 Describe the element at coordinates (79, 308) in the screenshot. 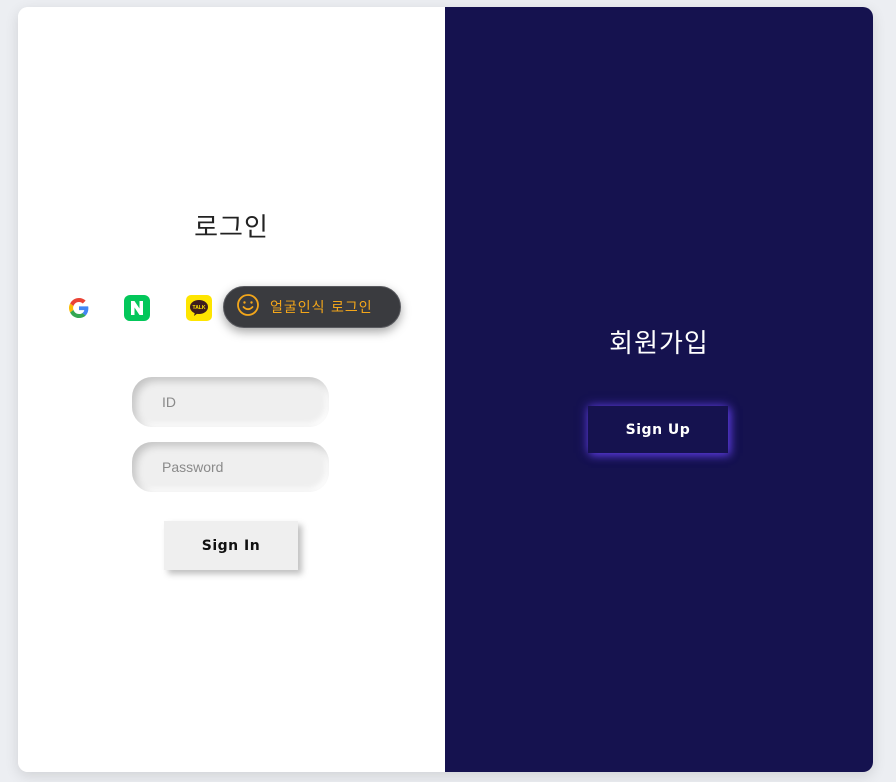

I see `google-icon` at that location.